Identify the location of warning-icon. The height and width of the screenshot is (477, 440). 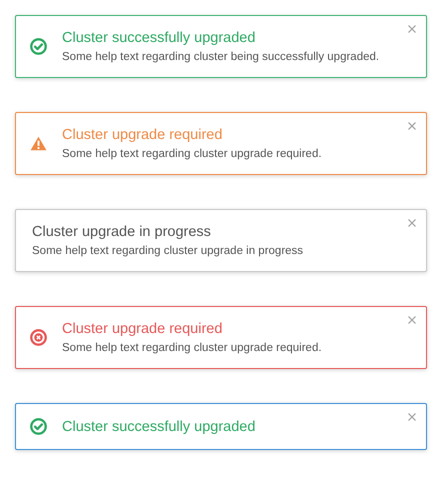
(38, 143).